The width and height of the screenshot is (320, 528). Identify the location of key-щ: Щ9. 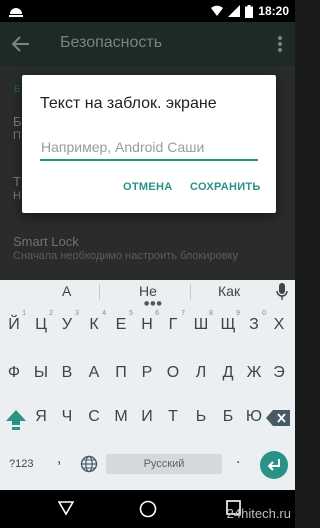
(228, 322).